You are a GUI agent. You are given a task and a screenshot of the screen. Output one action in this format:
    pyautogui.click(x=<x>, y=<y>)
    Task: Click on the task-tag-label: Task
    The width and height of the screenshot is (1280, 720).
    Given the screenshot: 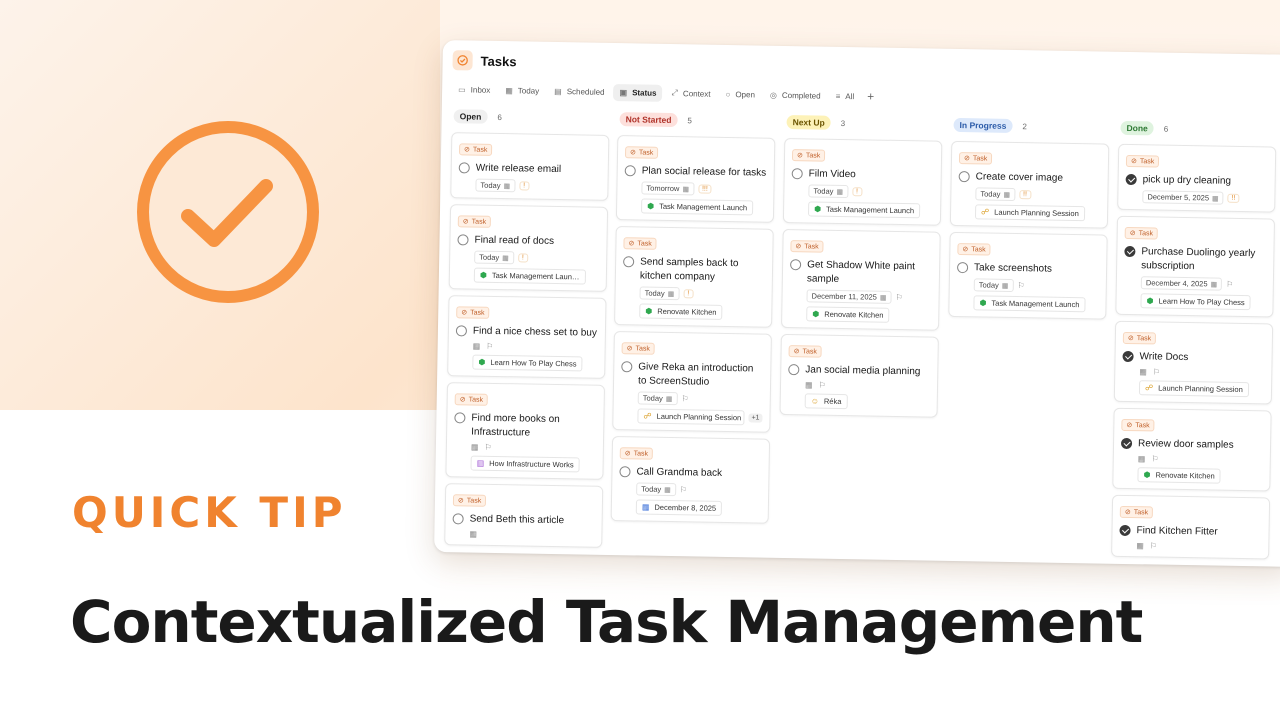 What is the action you would take?
    pyautogui.click(x=477, y=313)
    